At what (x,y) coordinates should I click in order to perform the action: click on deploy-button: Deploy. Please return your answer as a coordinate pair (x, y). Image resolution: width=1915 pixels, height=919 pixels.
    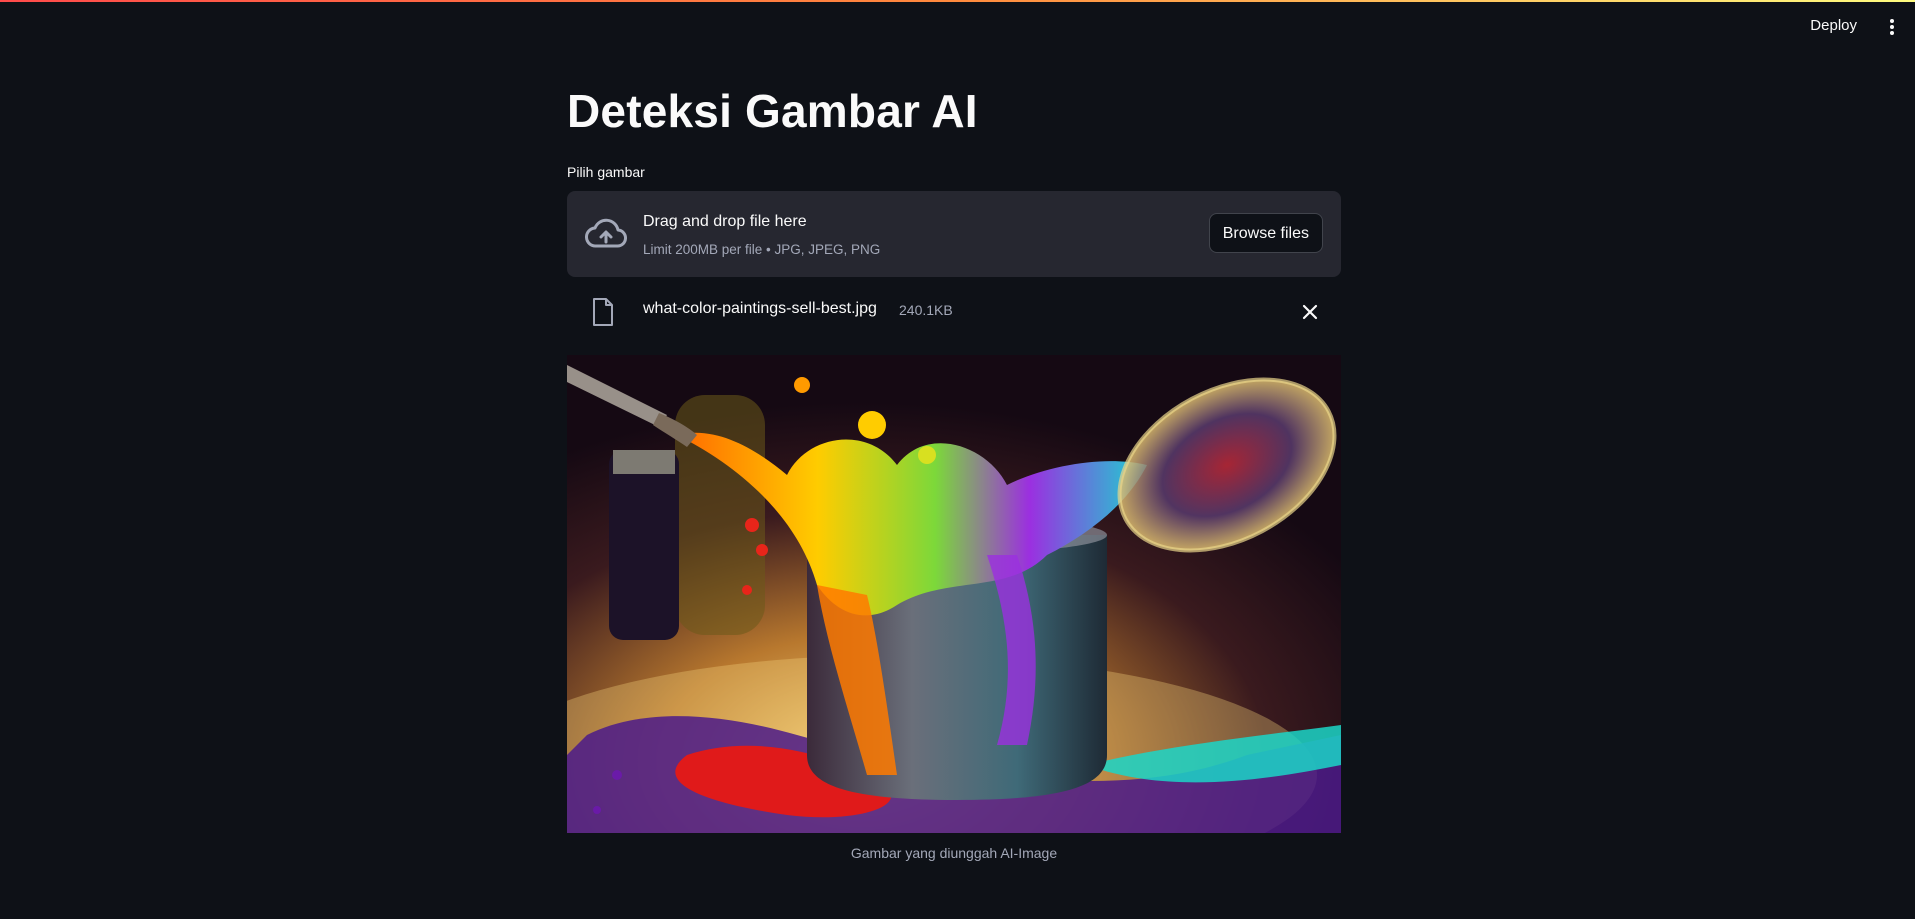
    Looking at the image, I should click on (1833, 25).